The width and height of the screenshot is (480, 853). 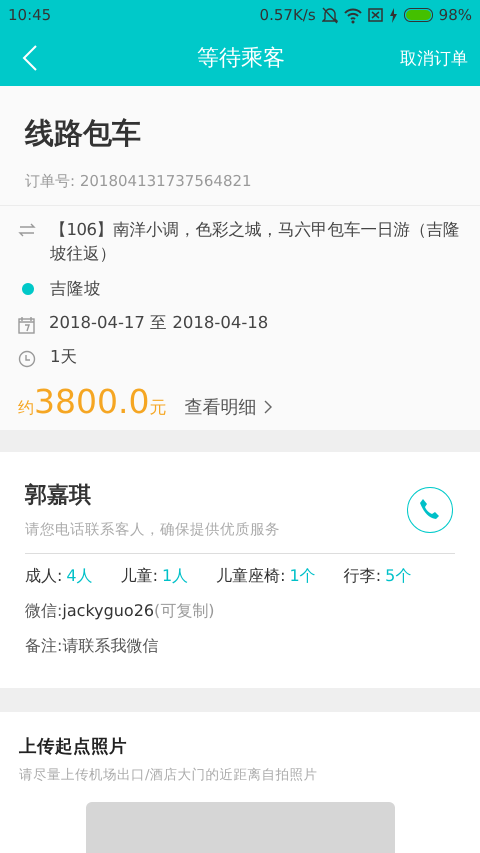 I want to click on remark-text: 请联系我微信, so click(x=110, y=645).